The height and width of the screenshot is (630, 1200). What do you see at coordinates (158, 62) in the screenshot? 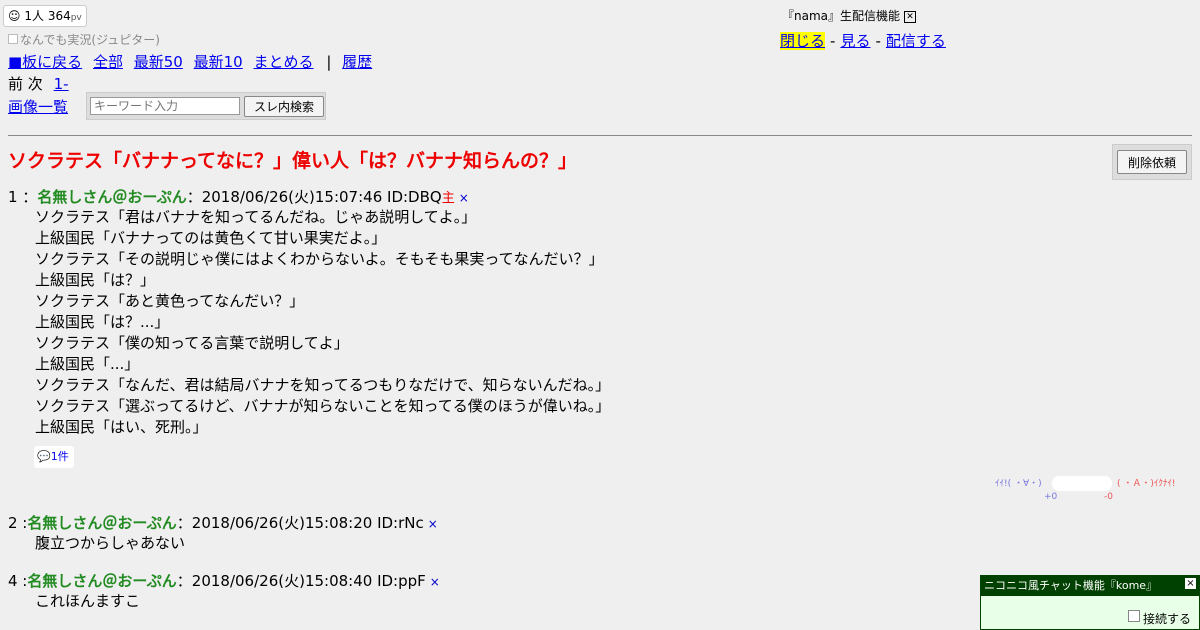
I see `latest50-link: 最新50` at bounding box center [158, 62].